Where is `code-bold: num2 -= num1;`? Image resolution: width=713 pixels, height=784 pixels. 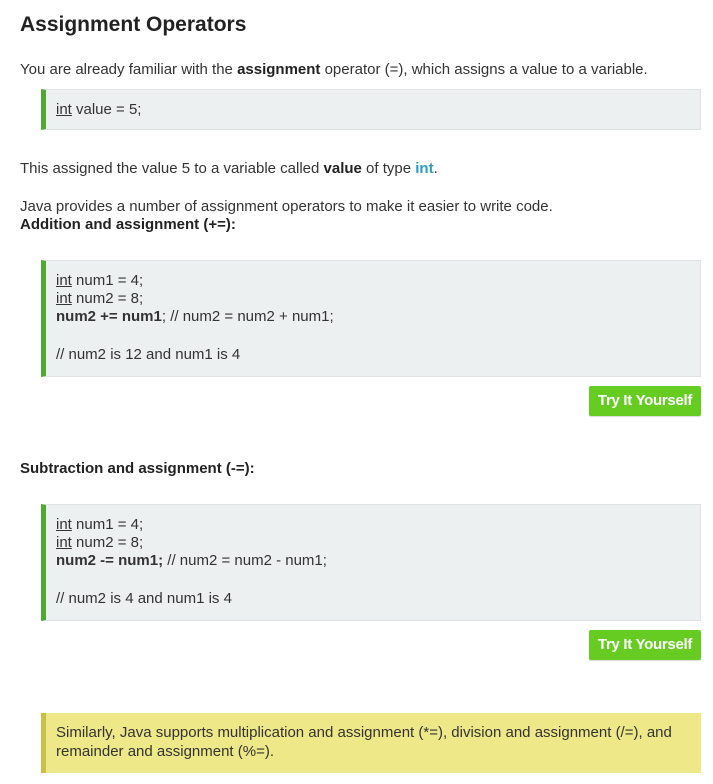 code-bold: num2 -= num1; is located at coordinates (110, 560).